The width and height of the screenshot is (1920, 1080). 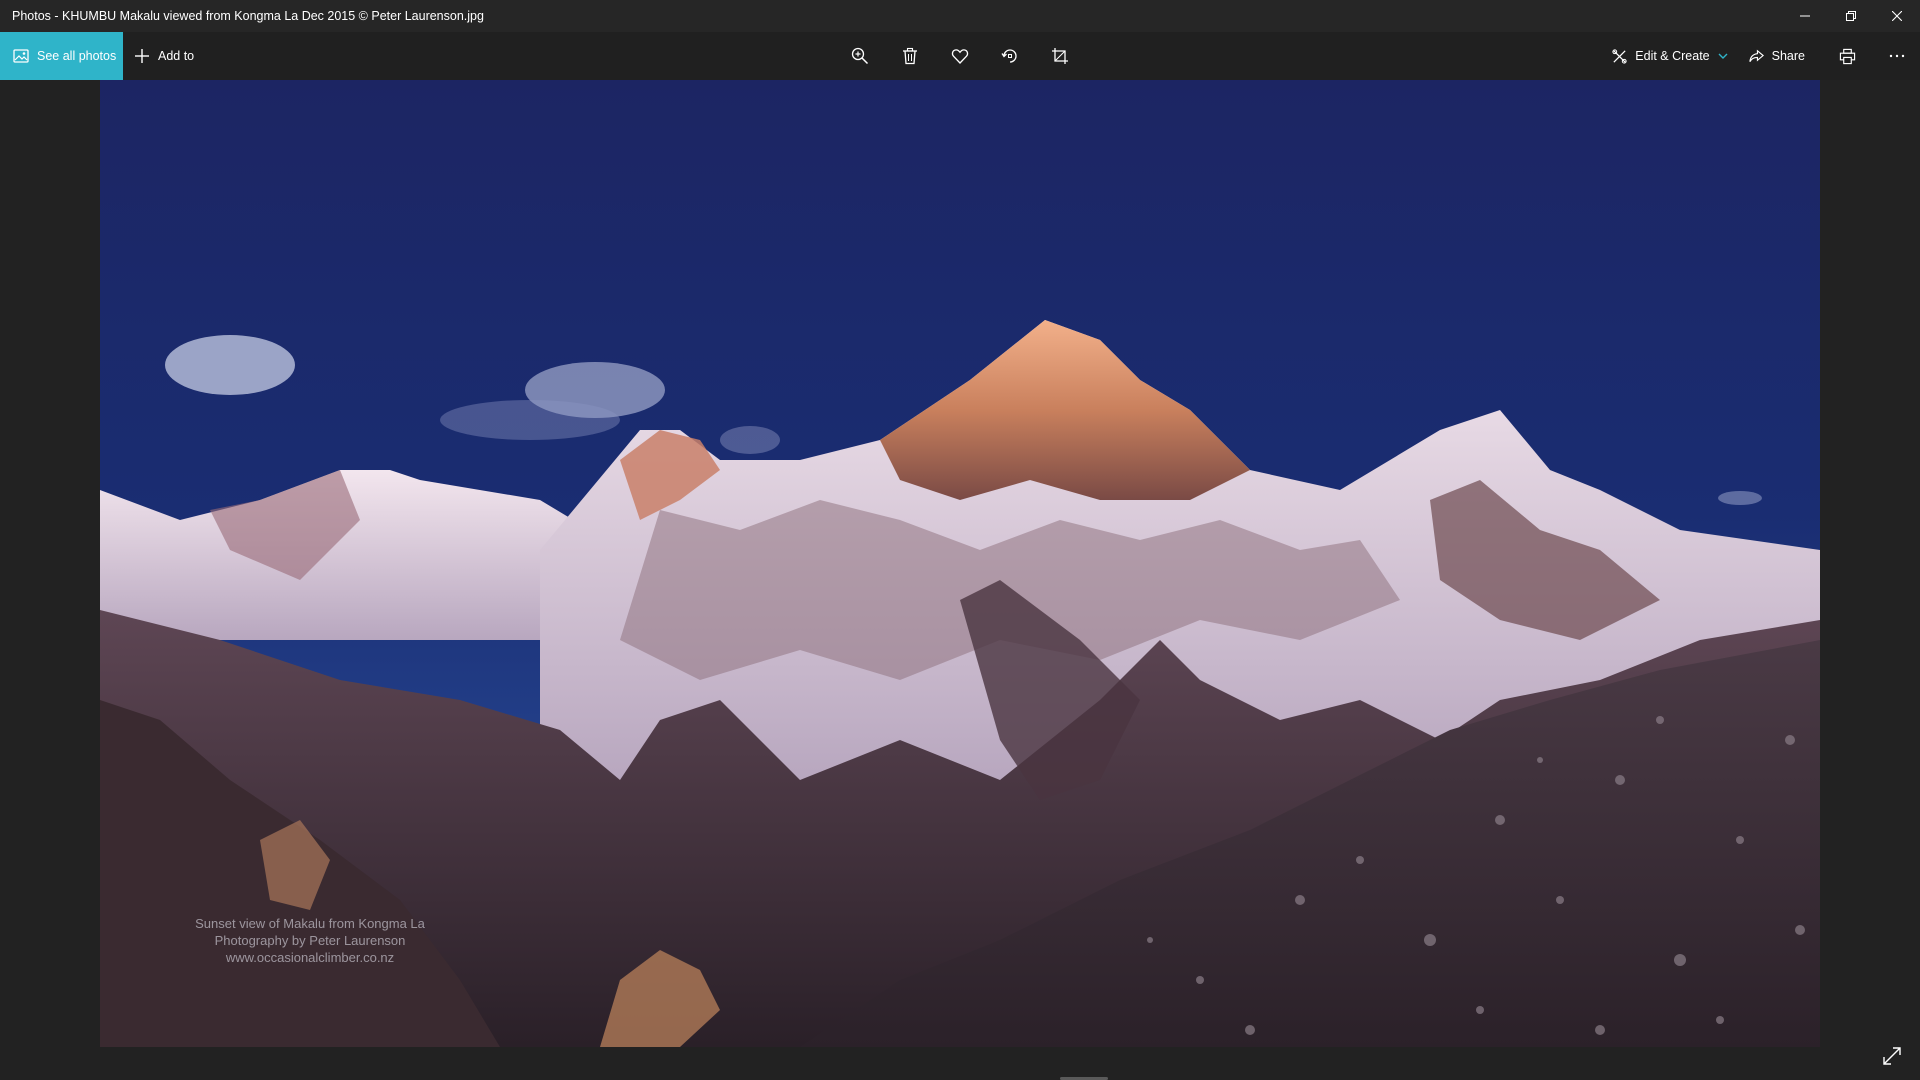 What do you see at coordinates (1788, 56) in the screenshot?
I see `share-label: Share` at bounding box center [1788, 56].